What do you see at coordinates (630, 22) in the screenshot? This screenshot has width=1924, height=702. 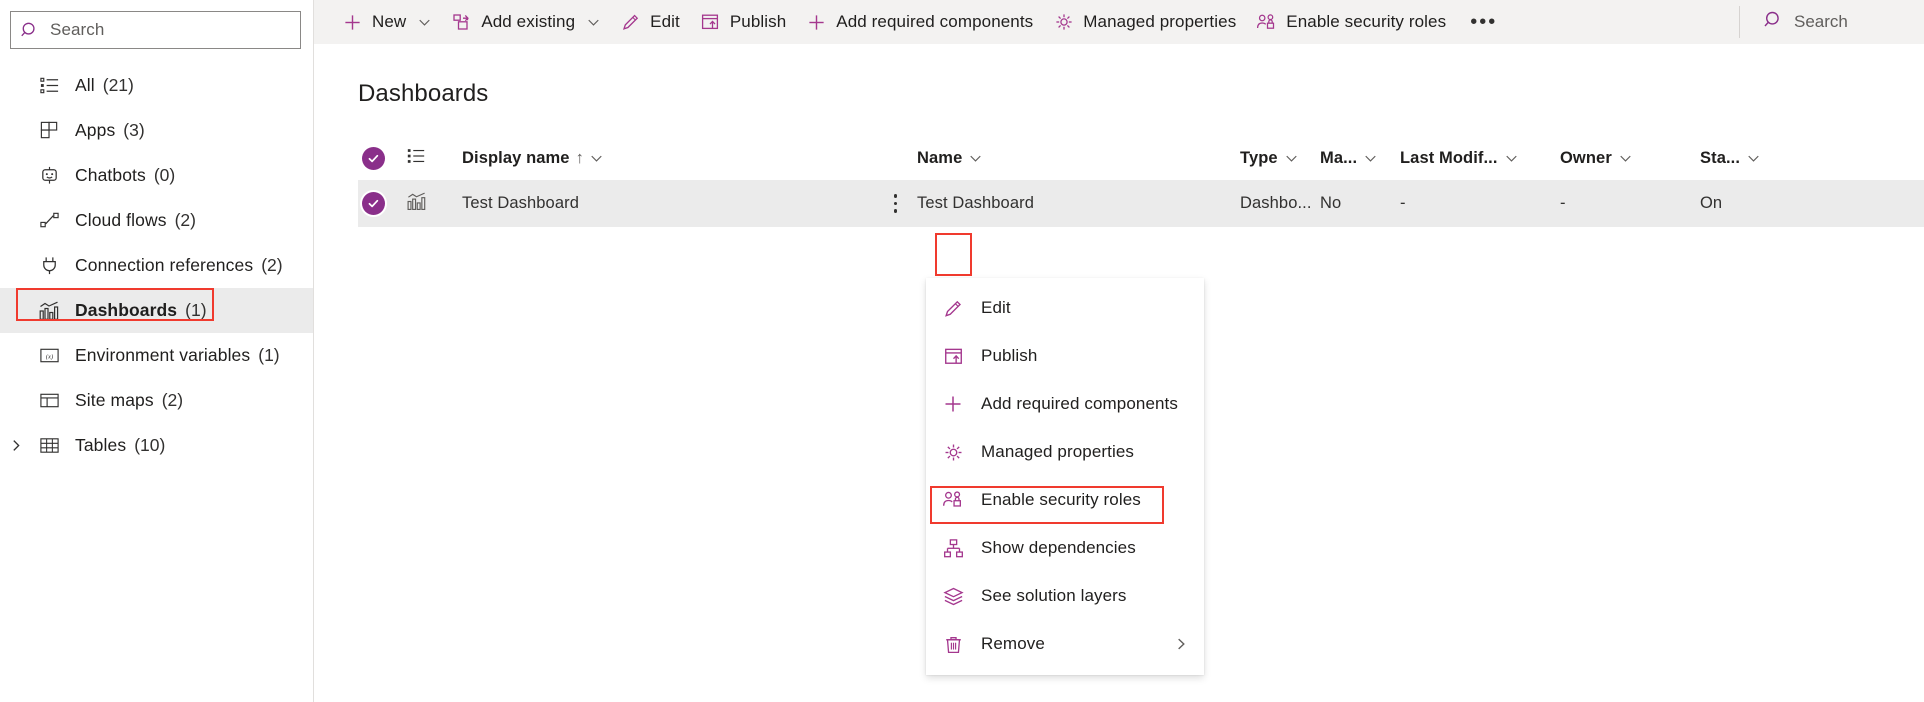 I see `pencil-icon` at bounding box center [630, 22].